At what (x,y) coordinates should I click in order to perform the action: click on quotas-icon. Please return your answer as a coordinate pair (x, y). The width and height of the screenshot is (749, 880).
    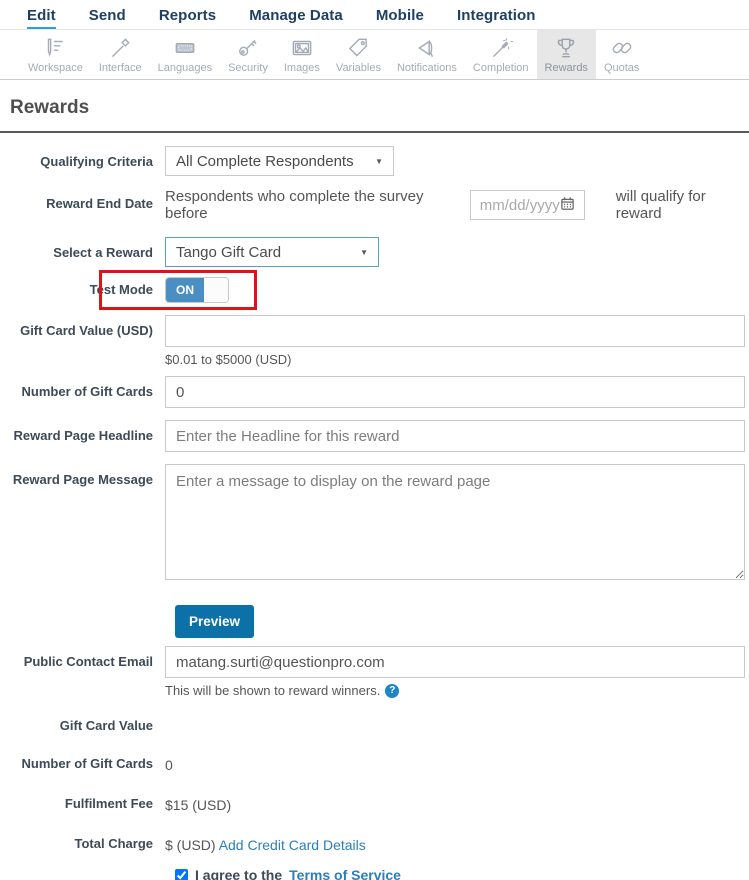
    Looking at the image, I should click on (622, 48).